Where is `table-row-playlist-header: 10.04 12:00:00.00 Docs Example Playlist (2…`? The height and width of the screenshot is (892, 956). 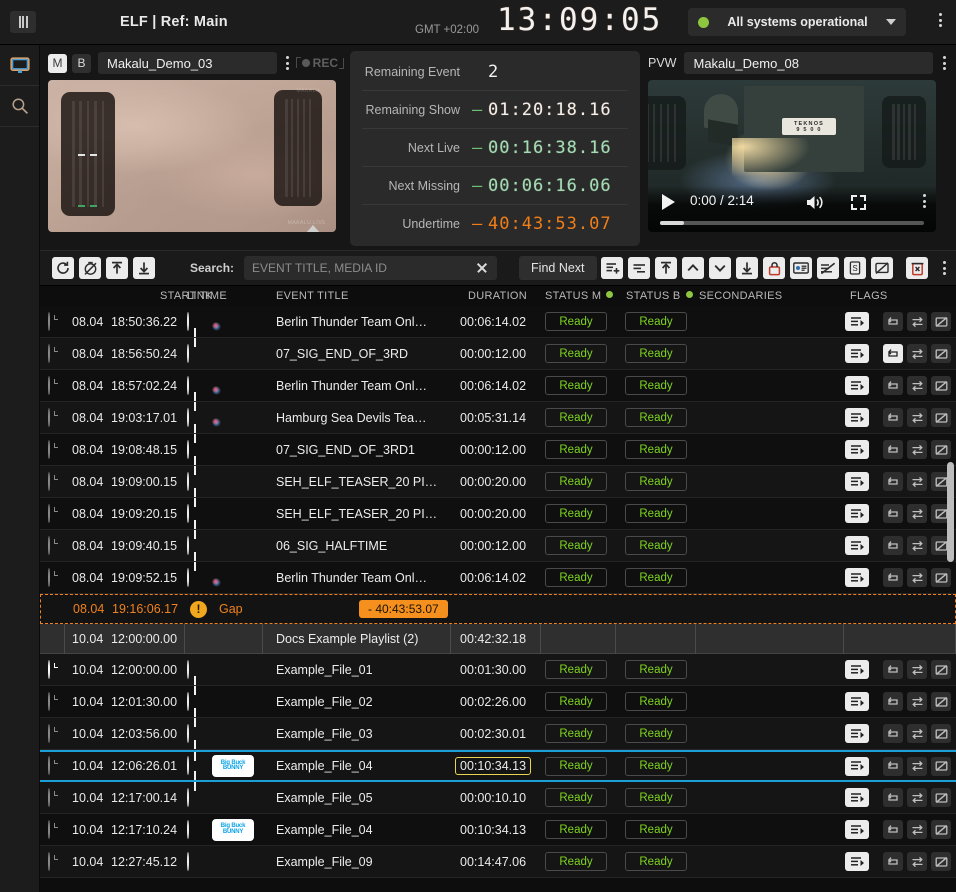 table-row-playlist-header: 10.04 12:00:00.00 Docs Example Playlist (2… is located at coordinates (498, 639).